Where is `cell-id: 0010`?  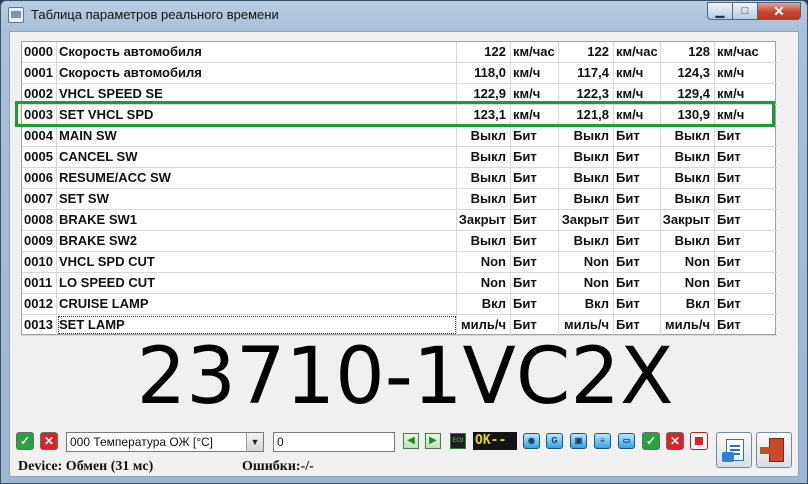
cell-id: 0010 is located at coordinates (39, 262).